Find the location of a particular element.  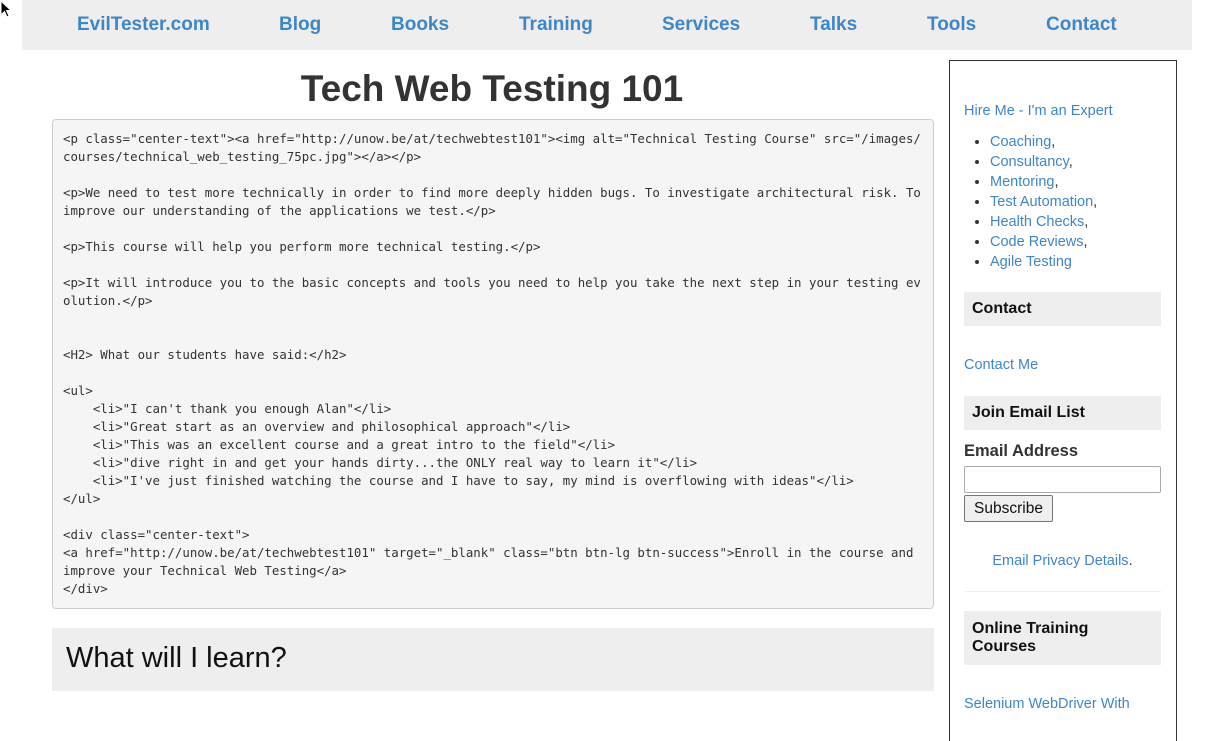

email-address-input is located at coordinates (1062, 479).